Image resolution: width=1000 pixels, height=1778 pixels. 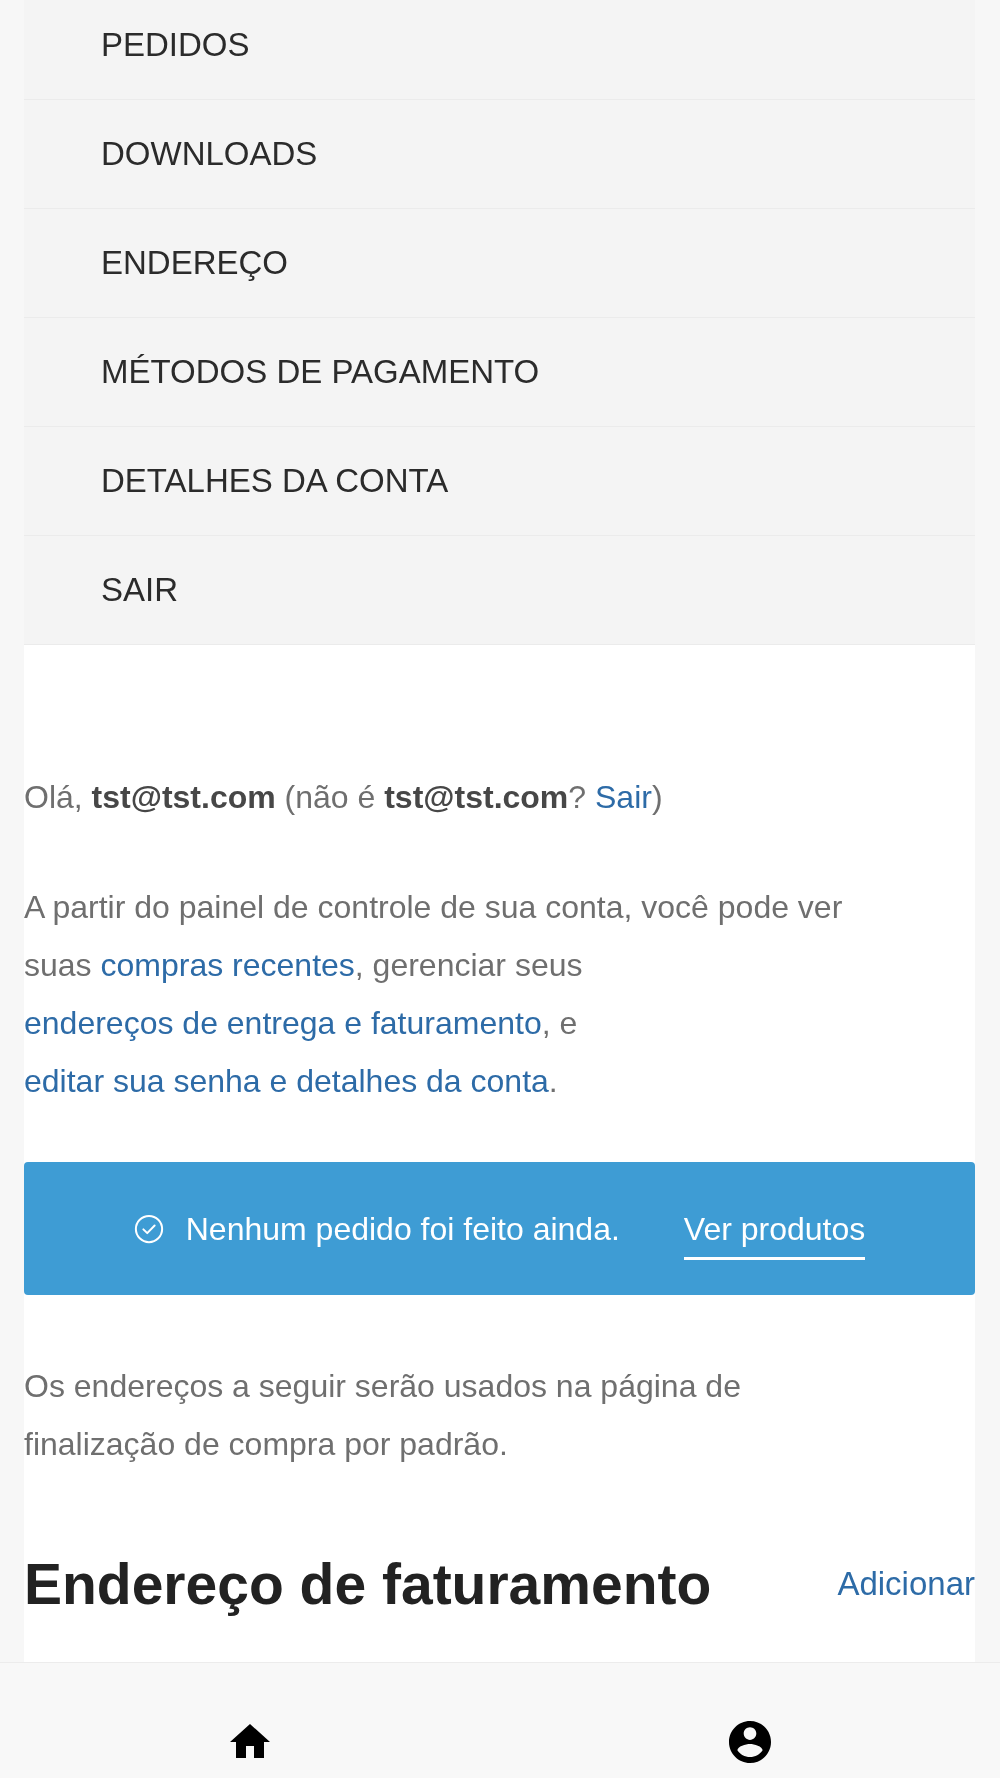 I want to click on inline-link: Sair, so click(x=623, y=797).